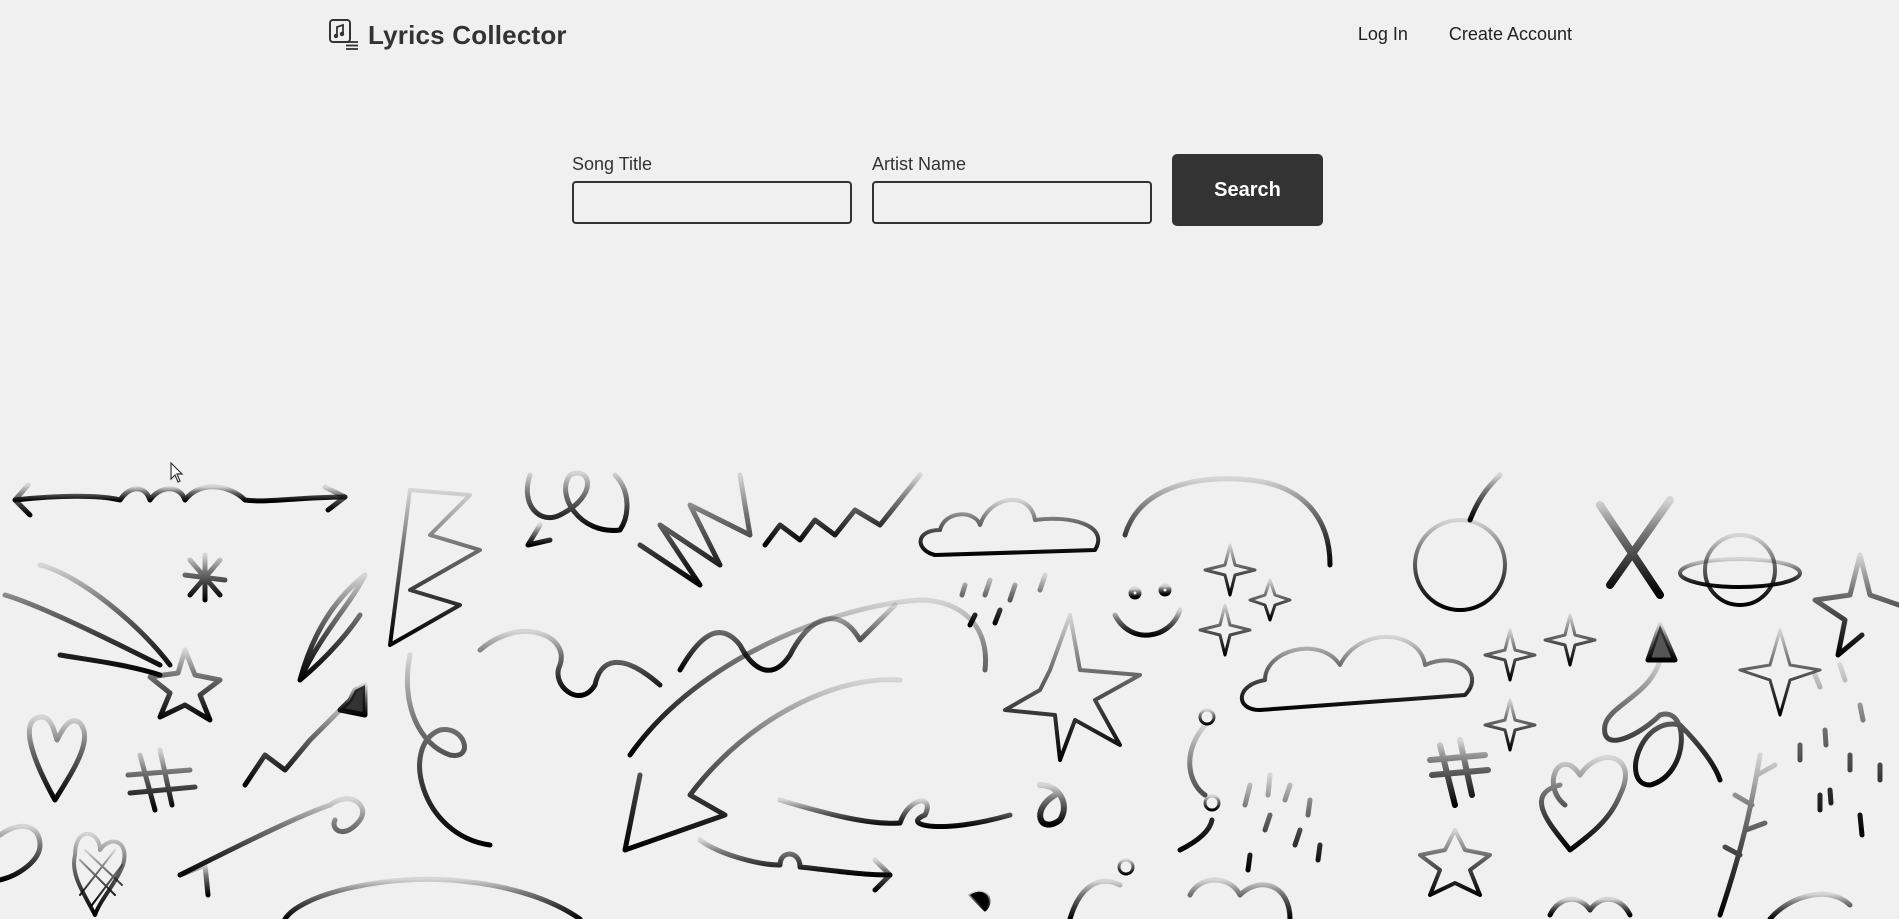 The width and height of the screenshot is (1899, 919). Describe the element at coordinates (177, 472) in the screenshot. I see `mouse-cursor-icon` at that location.